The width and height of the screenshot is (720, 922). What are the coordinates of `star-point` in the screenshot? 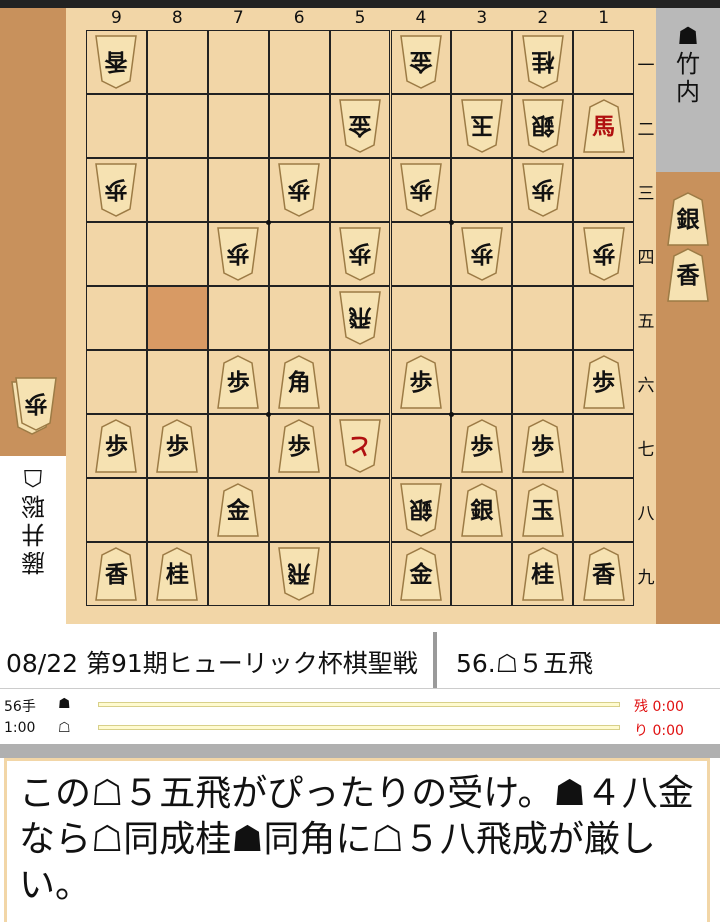 It's located at (451, 414).